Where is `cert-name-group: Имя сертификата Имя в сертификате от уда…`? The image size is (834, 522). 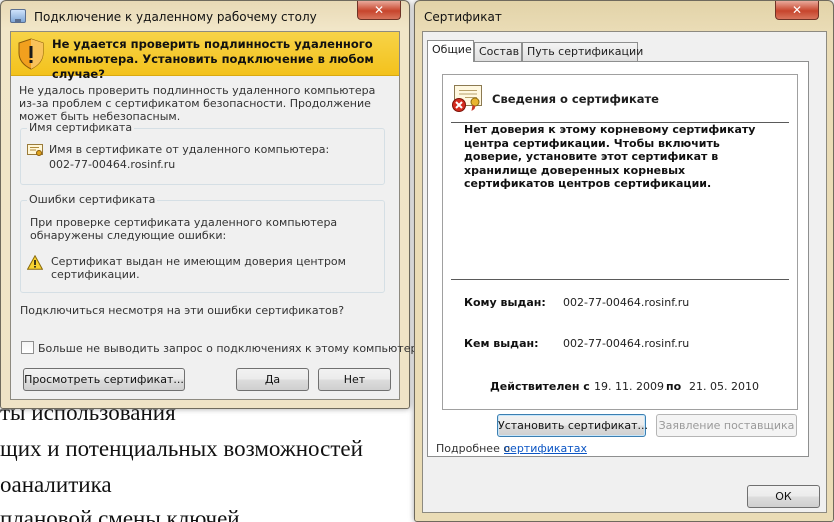 cert-name-group: Имя сертификата Имя в сертификате от уда… is located at coordinates (202, 153).